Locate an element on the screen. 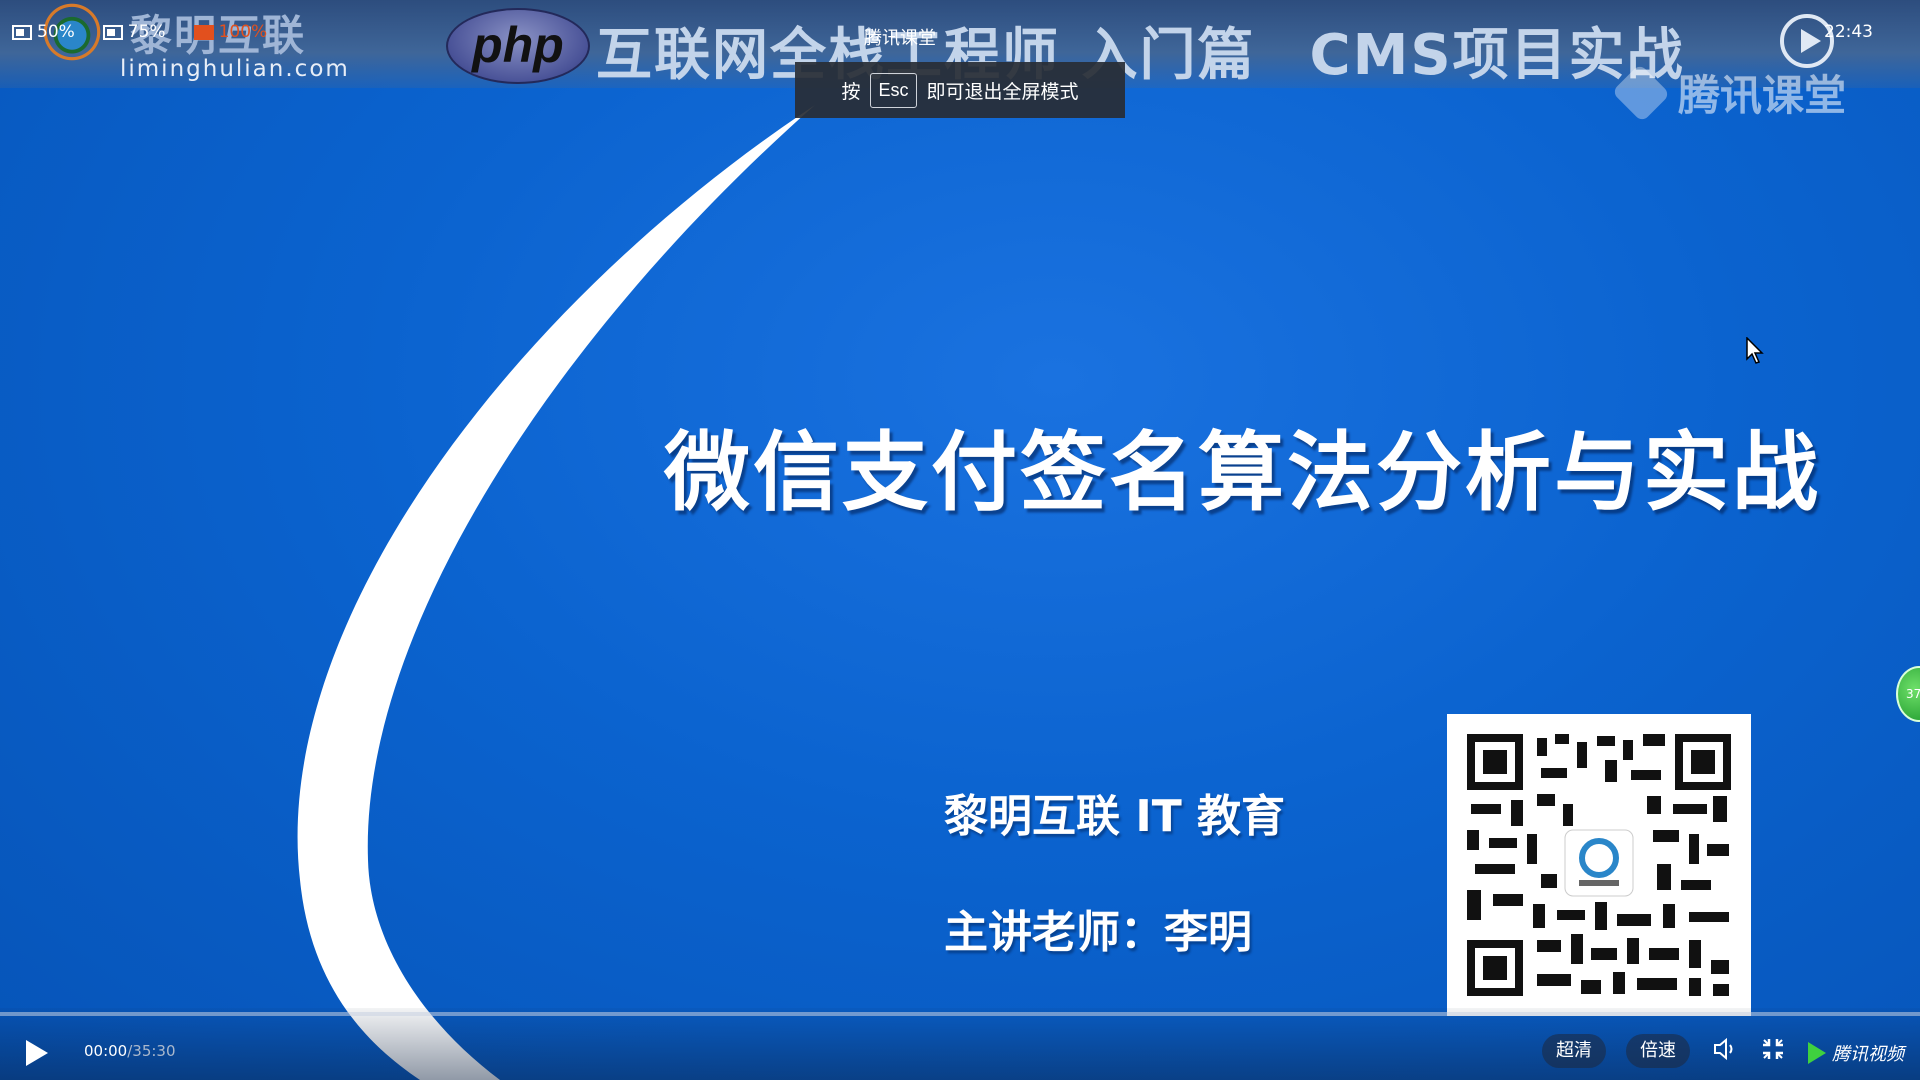 The image size is (1920, 1080). current-time: 00:00 is located at coordinates (106, 1051).